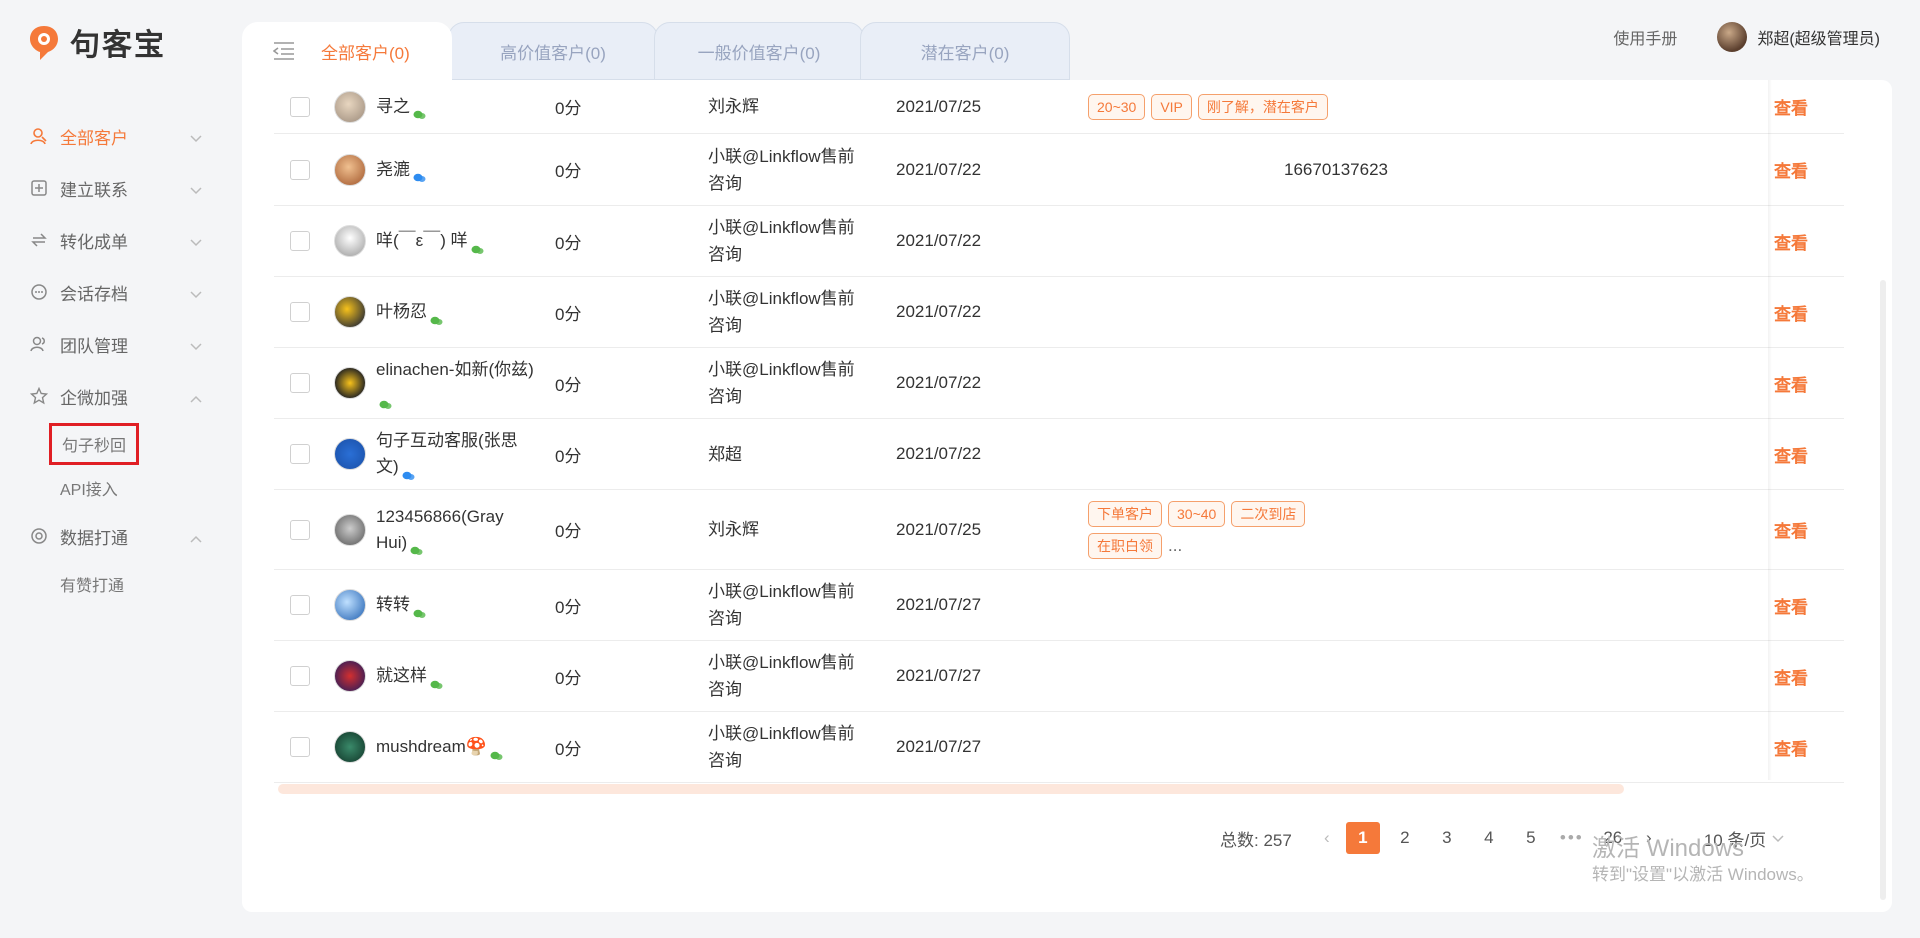  Describe the element at coordinates (94, 242) in the screenshot. I see `sidebar-item-label: 转化成单` at that location.